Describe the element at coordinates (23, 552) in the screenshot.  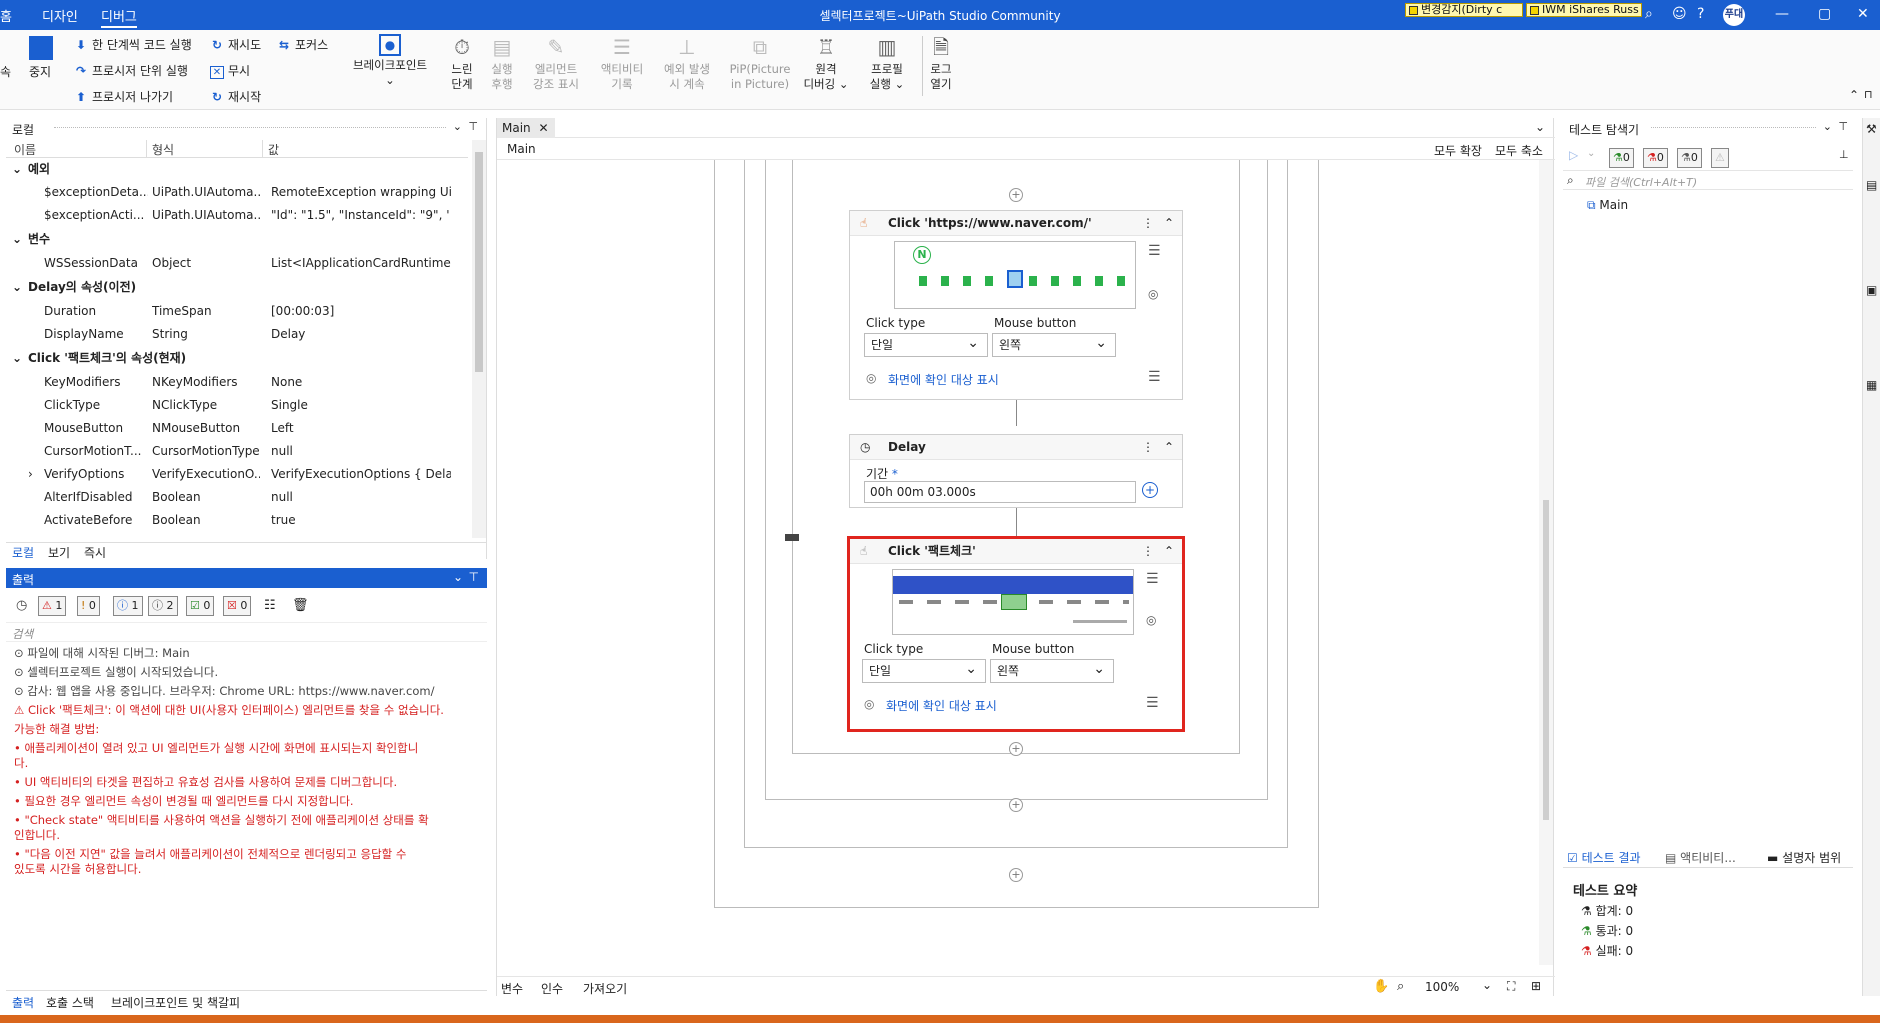
I see `tab-locals: 로컬` at that location.